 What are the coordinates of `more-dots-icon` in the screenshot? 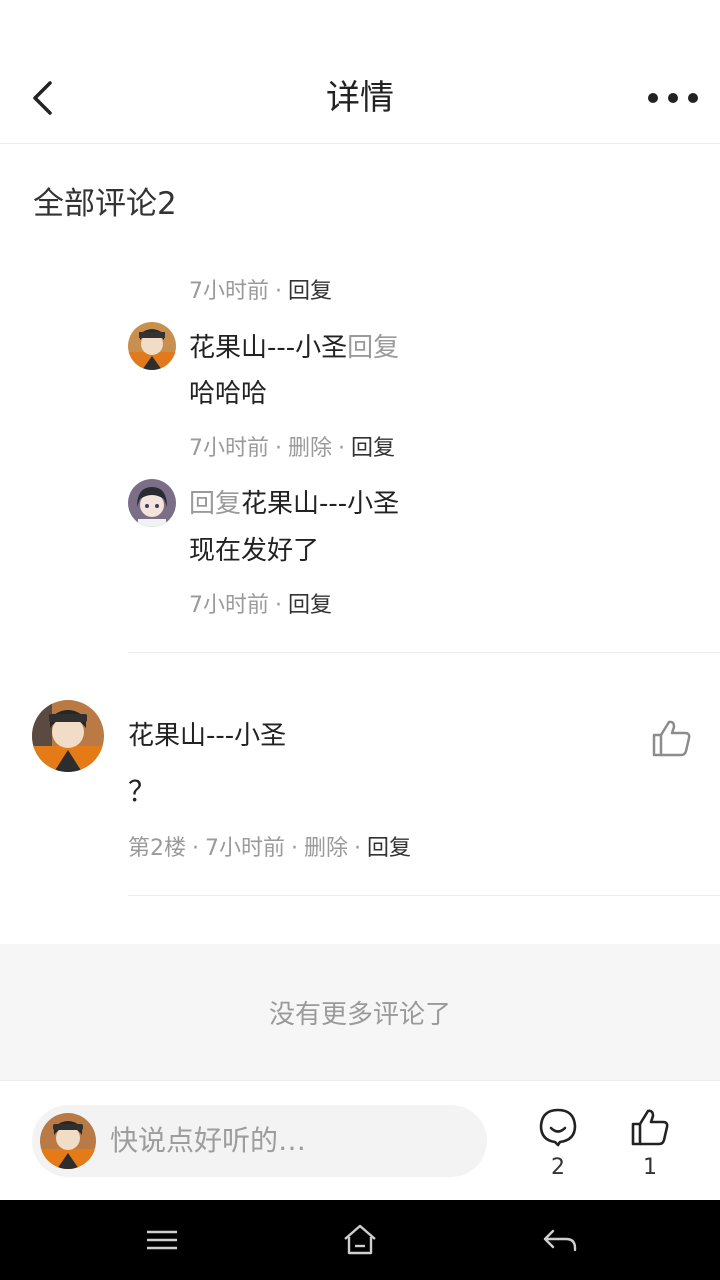 It's located at (653, 98).